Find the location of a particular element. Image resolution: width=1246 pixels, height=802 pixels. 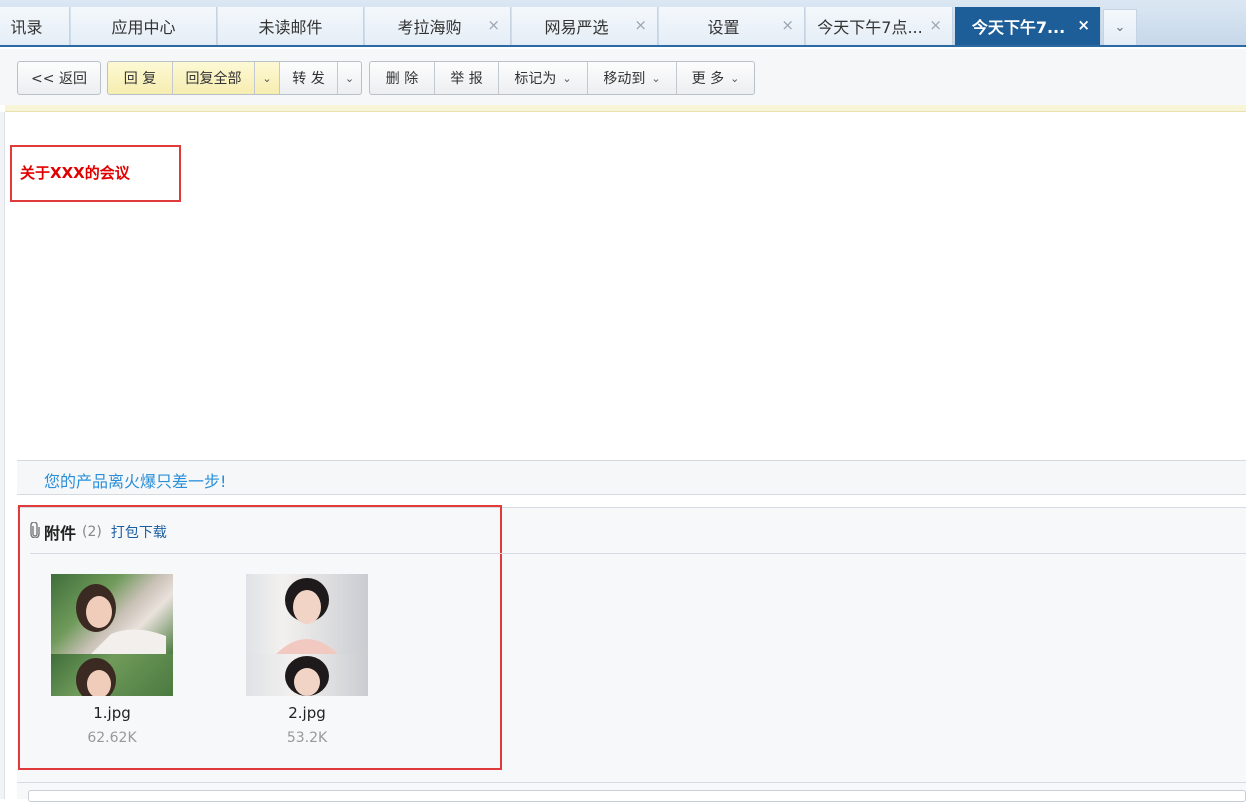

left-edge is located at coordinates (2, 455).